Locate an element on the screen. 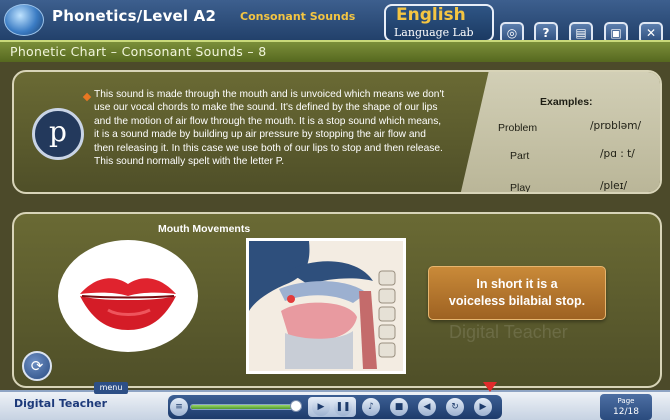 Image resolution: width=670 pixels, height=420 pixels. example-ipa: /prɒbləm/ is located at coordinates (615, 126).